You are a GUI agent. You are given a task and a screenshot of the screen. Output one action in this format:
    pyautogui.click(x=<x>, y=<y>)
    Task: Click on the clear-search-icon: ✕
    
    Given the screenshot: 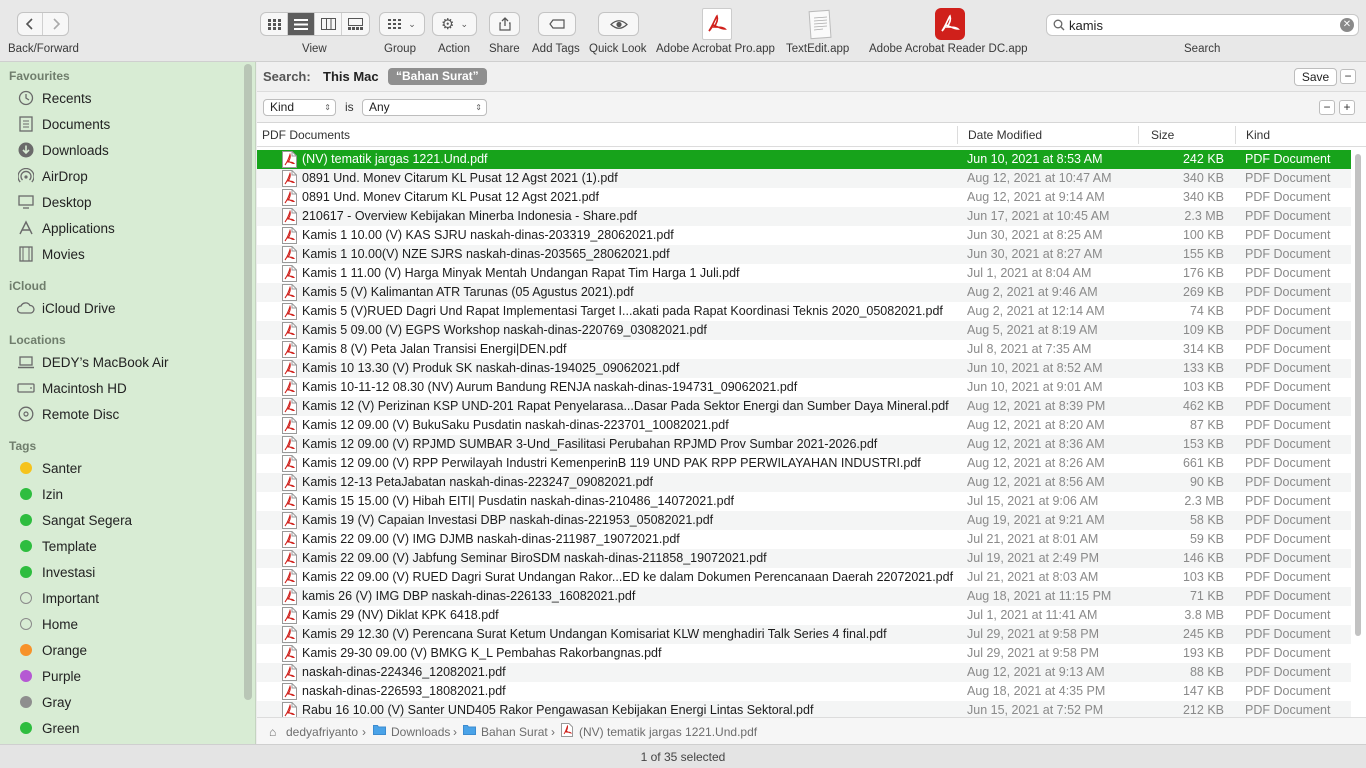 What is the action you would take?
    pyautogui.click(x=1347, y=25)
    